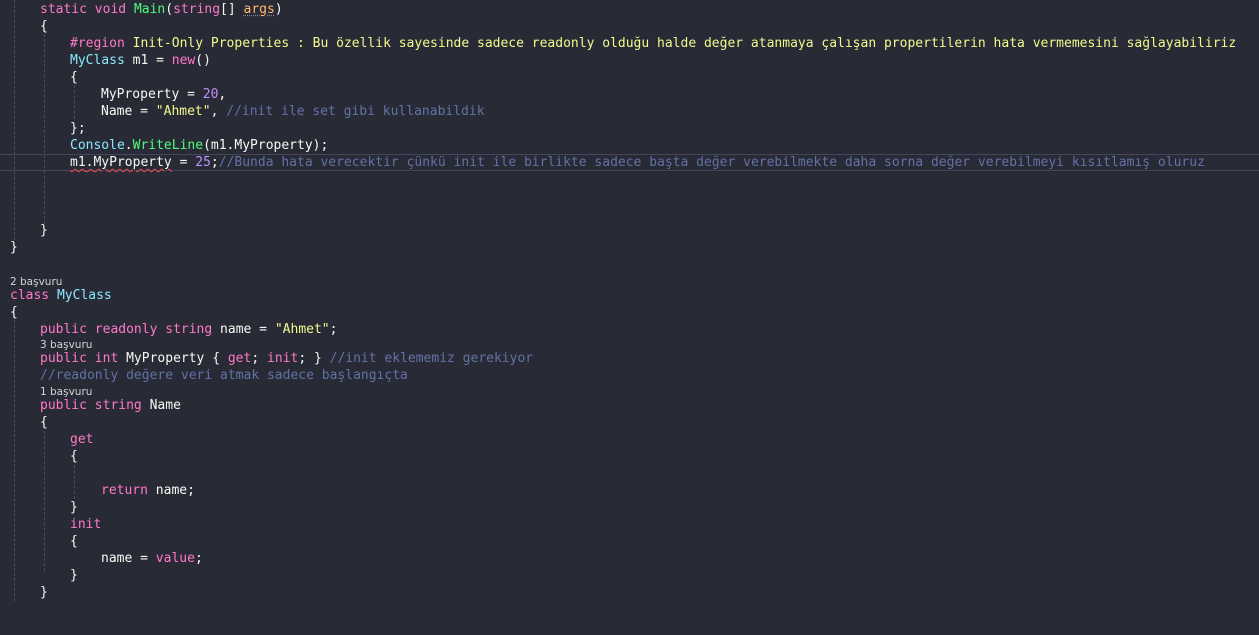 This screenshot has height=635, width=1259. Describe the element at coordinates (63, 9) in the screenshot. I see `keyword: static` at that location.